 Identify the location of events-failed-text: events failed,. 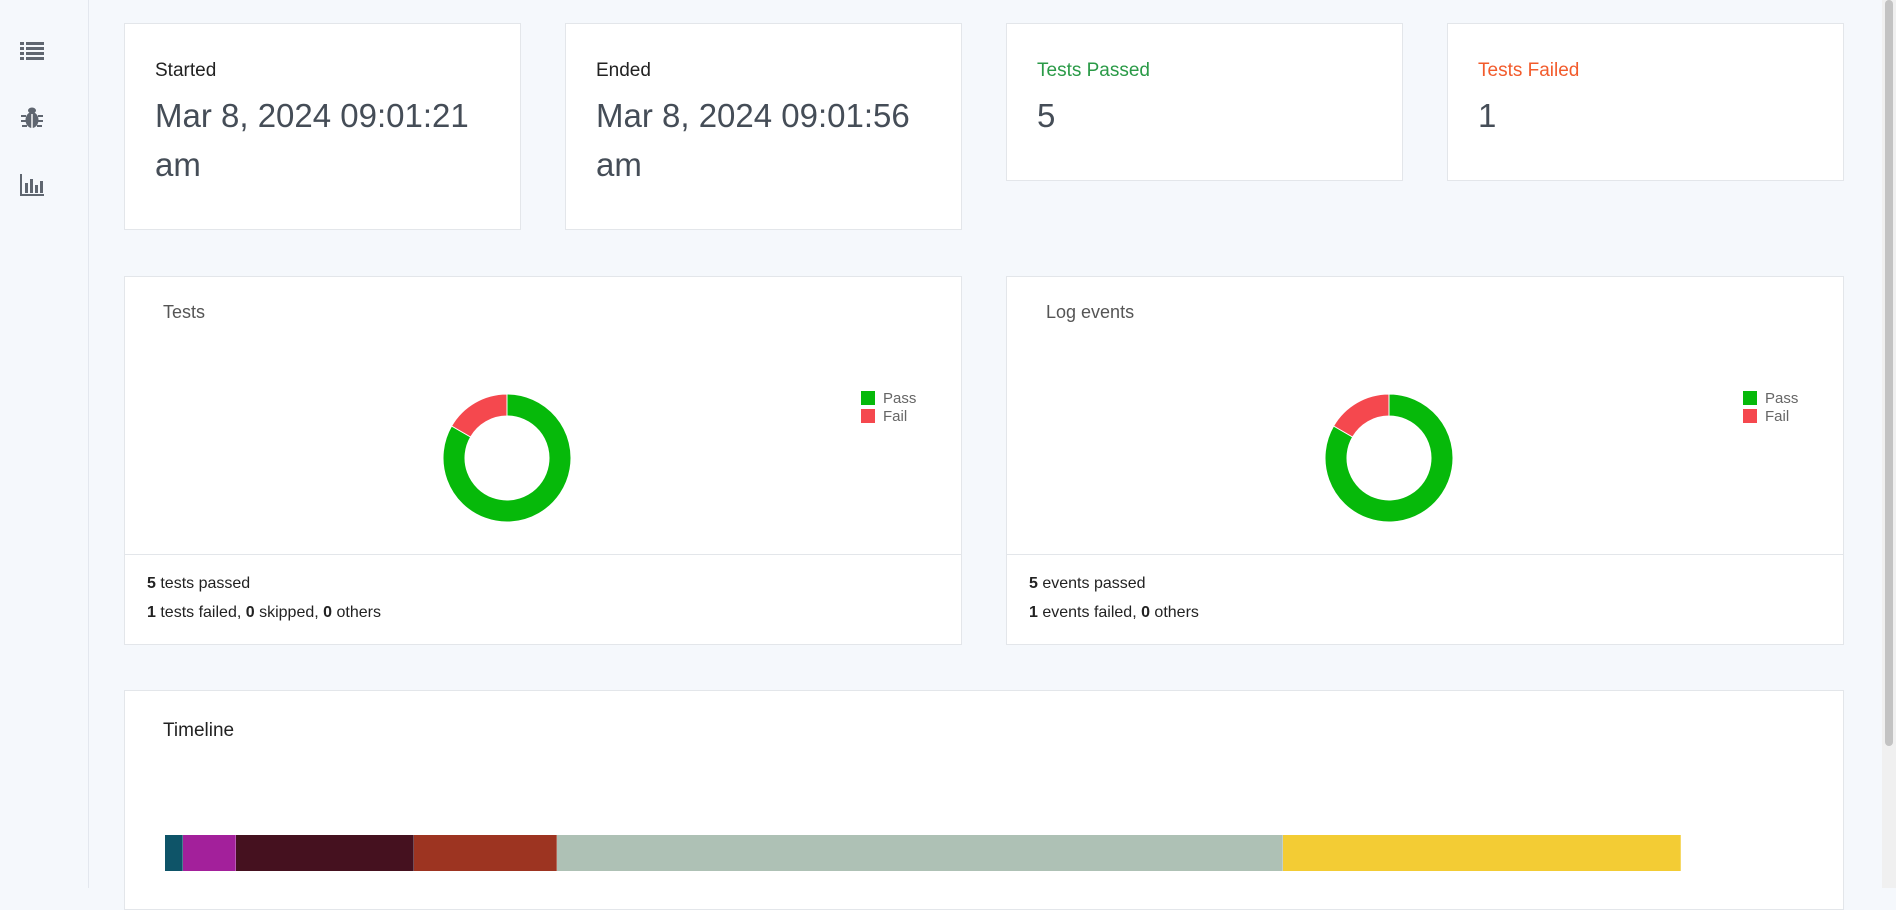
(1089, 612).